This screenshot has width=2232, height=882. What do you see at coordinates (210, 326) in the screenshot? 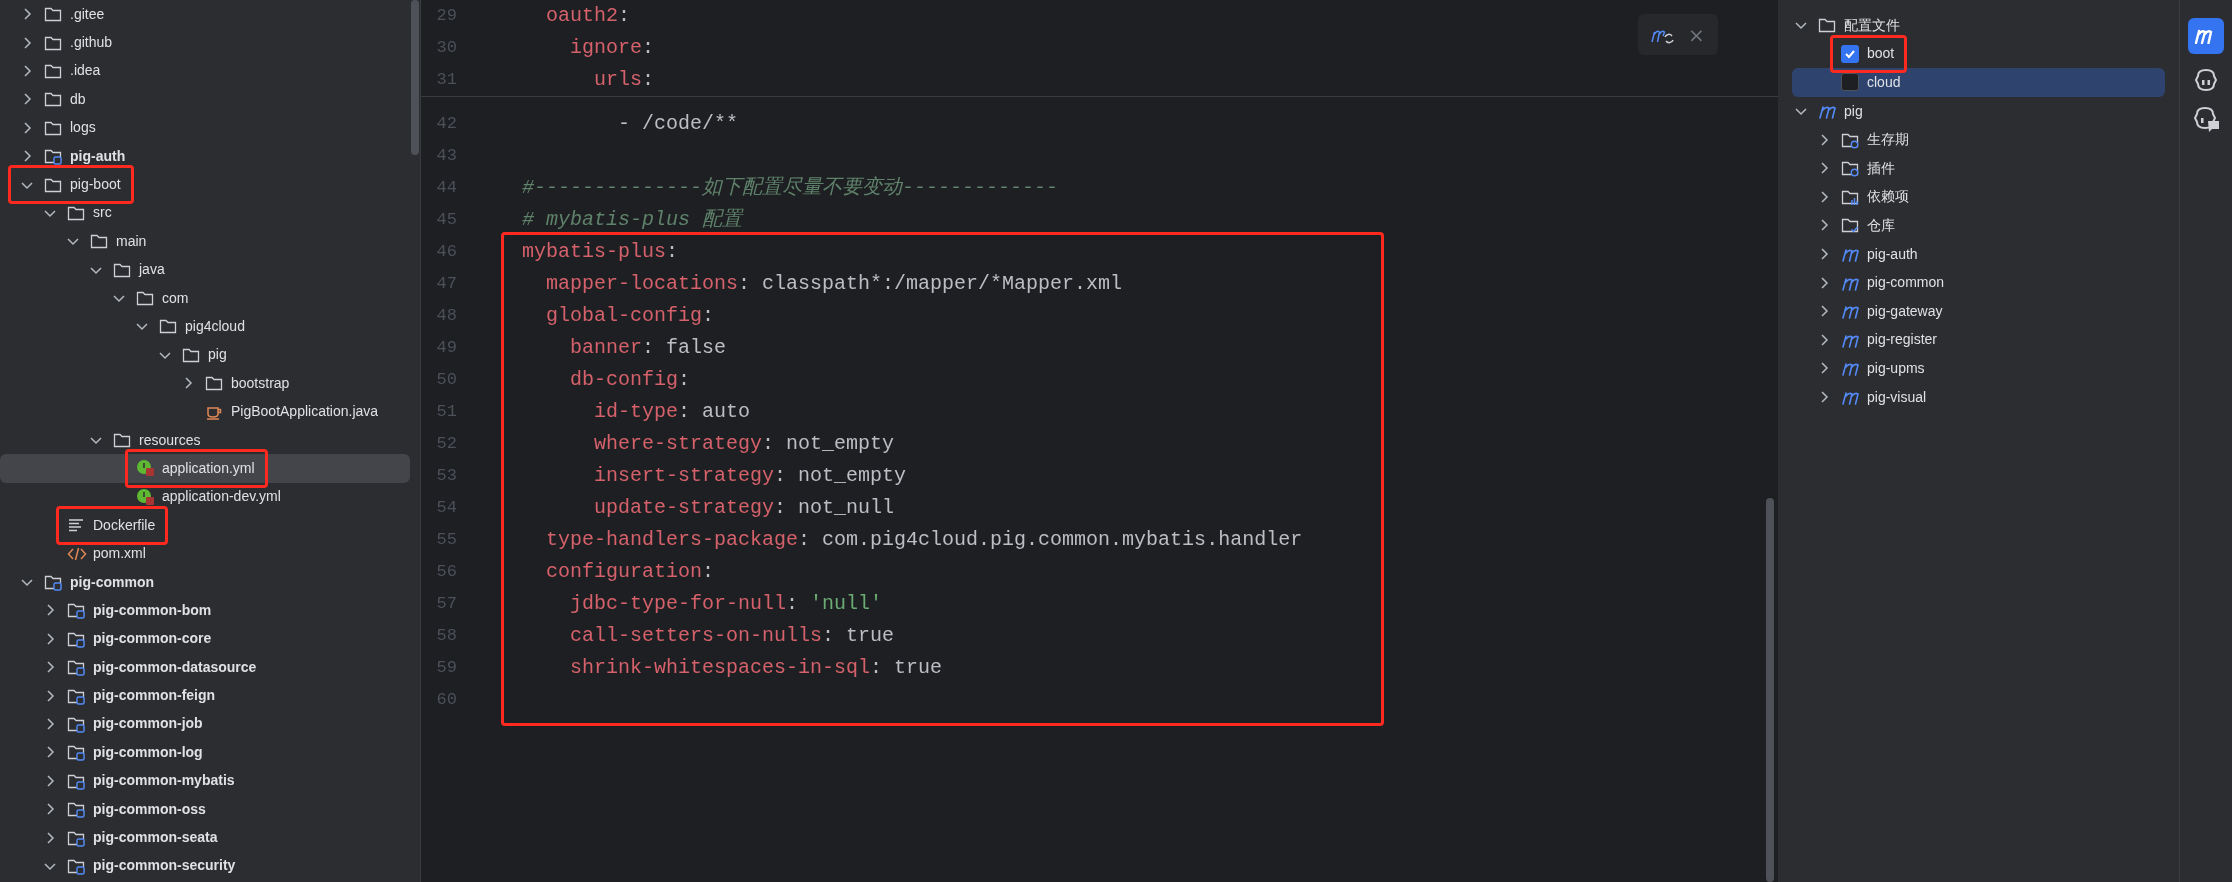
I see `tree-item: pig4cloud` at bounding box center [210, 326].